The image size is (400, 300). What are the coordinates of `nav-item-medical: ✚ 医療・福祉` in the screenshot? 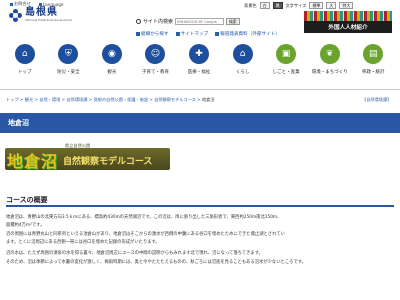 It's located at (199, 60).